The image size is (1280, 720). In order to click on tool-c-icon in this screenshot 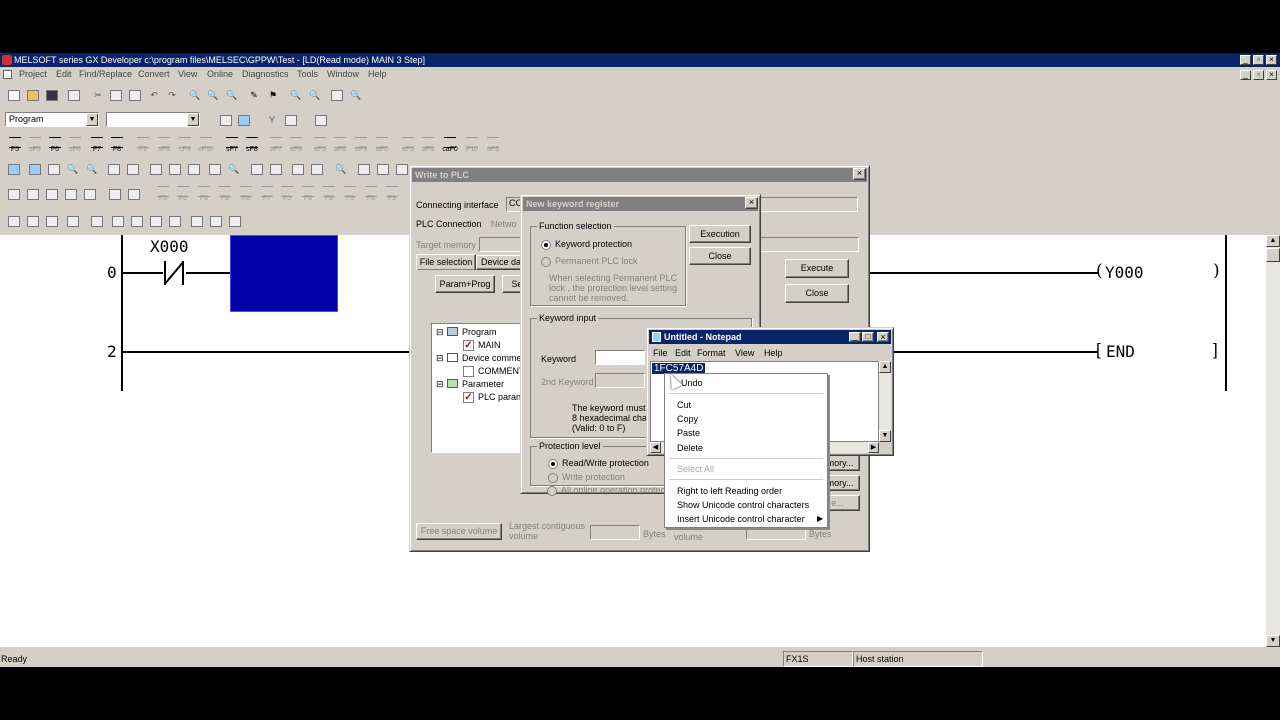, I will do `click(54, 169)`.